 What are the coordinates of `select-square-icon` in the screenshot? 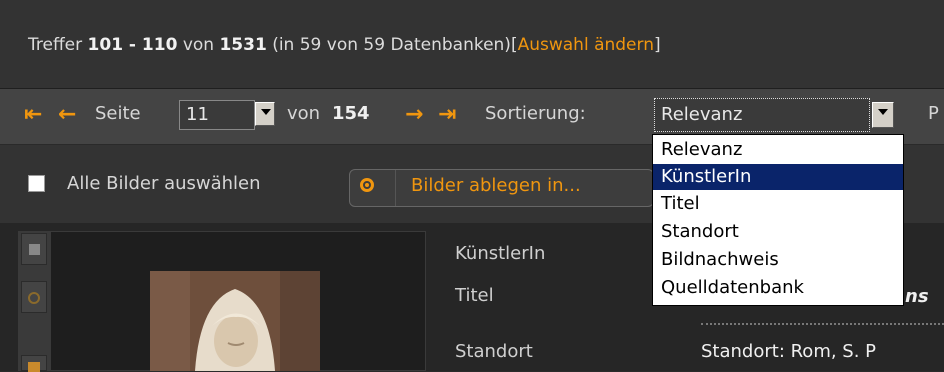 It's located at (34, 249).